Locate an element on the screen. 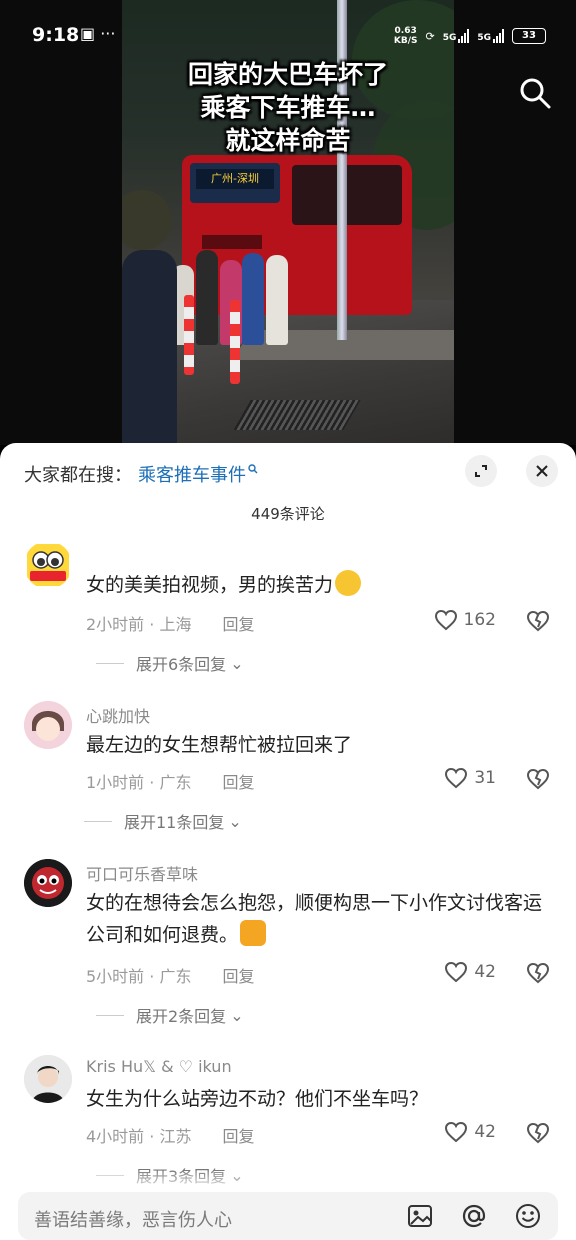 The image size is (576, 1240). like-count: 162 is located at coordinates (479, 620).